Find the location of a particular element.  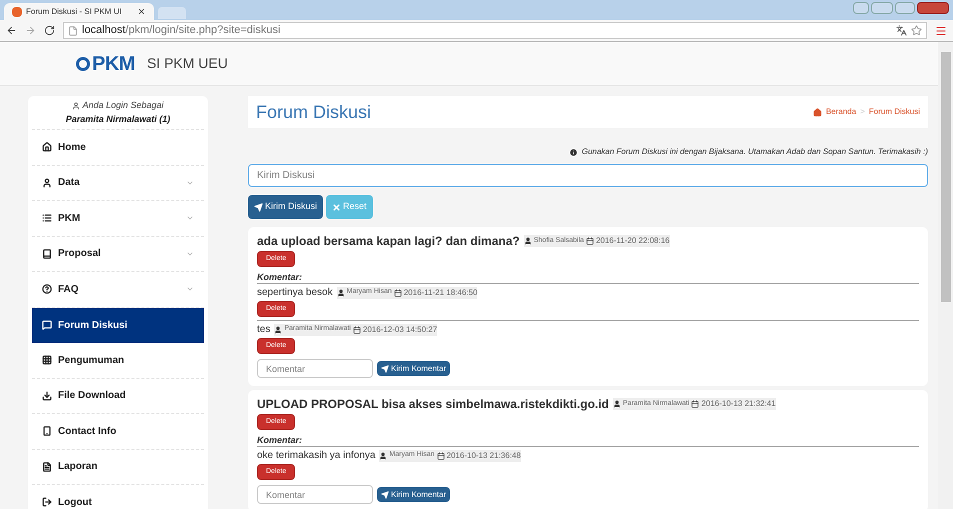

help-icon is located at coordinates (47, 289).